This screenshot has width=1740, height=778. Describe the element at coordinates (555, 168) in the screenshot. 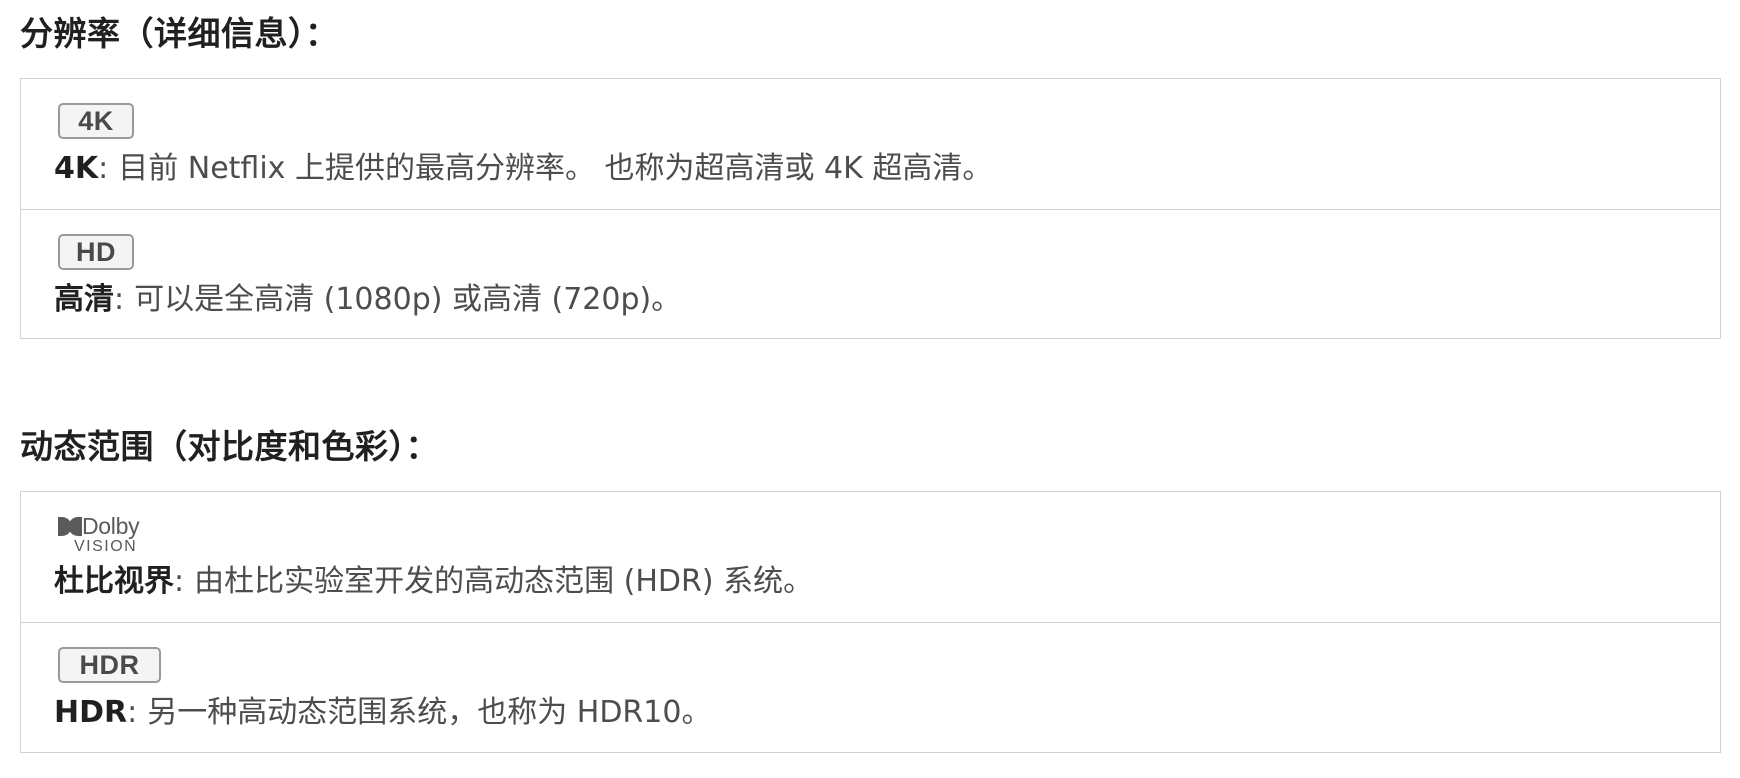

I see `description-text: 目前 Netflix 上提供的最高分辨率。 也称为超高清或 4K 超高清。` at that location.